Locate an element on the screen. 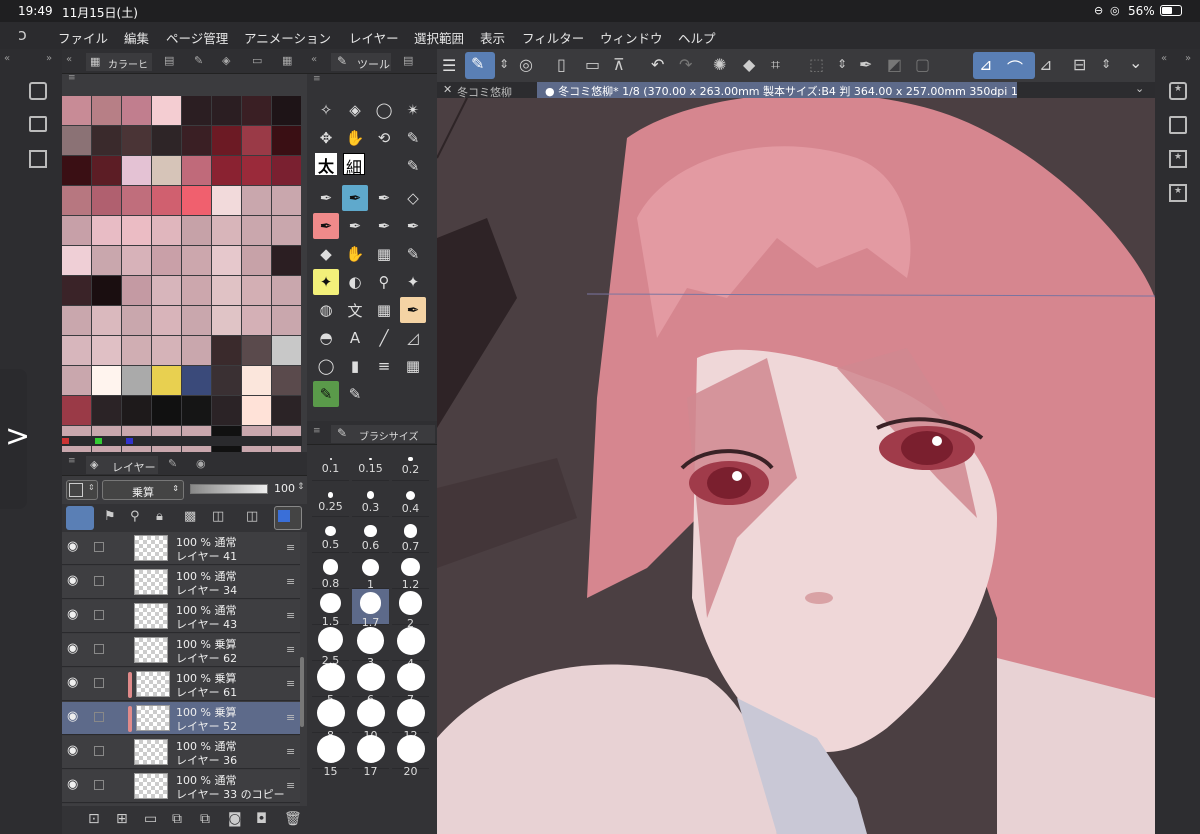 This screenshot has height=834, width=1200. menu-window: ウィンドウ is located at coordinates (631, 37).